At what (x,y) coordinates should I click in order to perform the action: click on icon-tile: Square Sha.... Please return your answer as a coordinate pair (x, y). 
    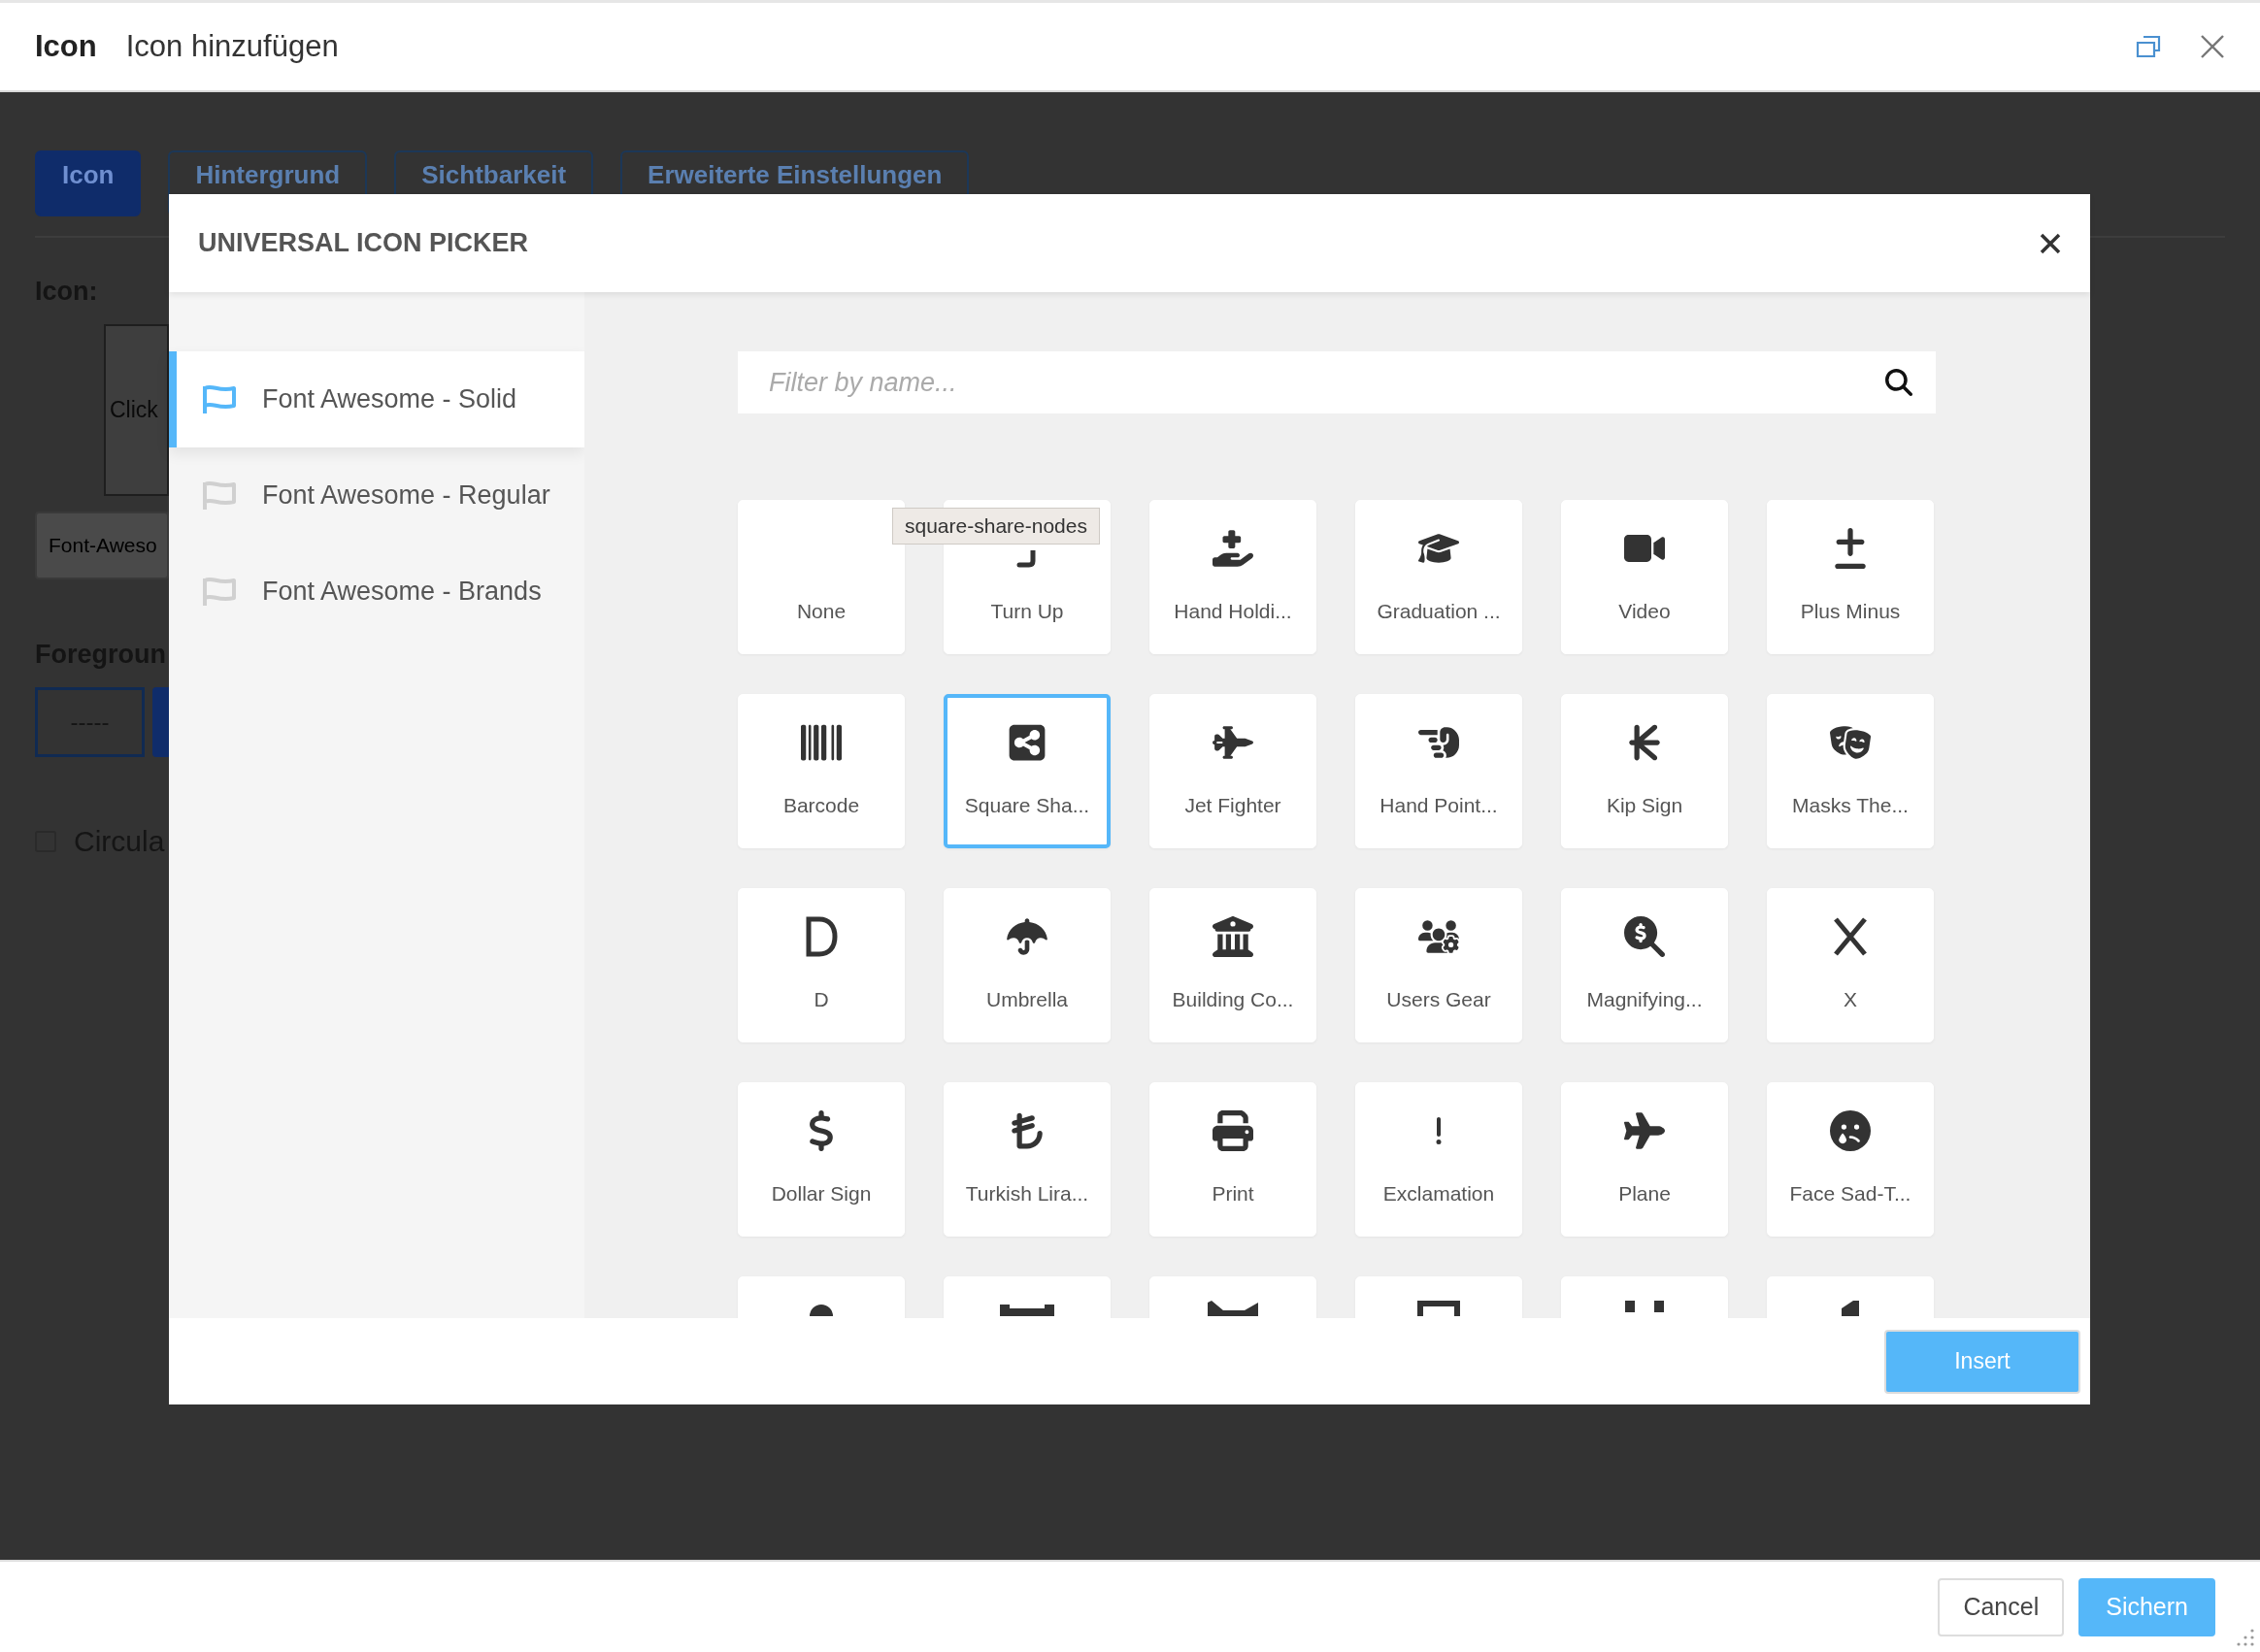
    Looking at the image, I should click on (1027, 771).